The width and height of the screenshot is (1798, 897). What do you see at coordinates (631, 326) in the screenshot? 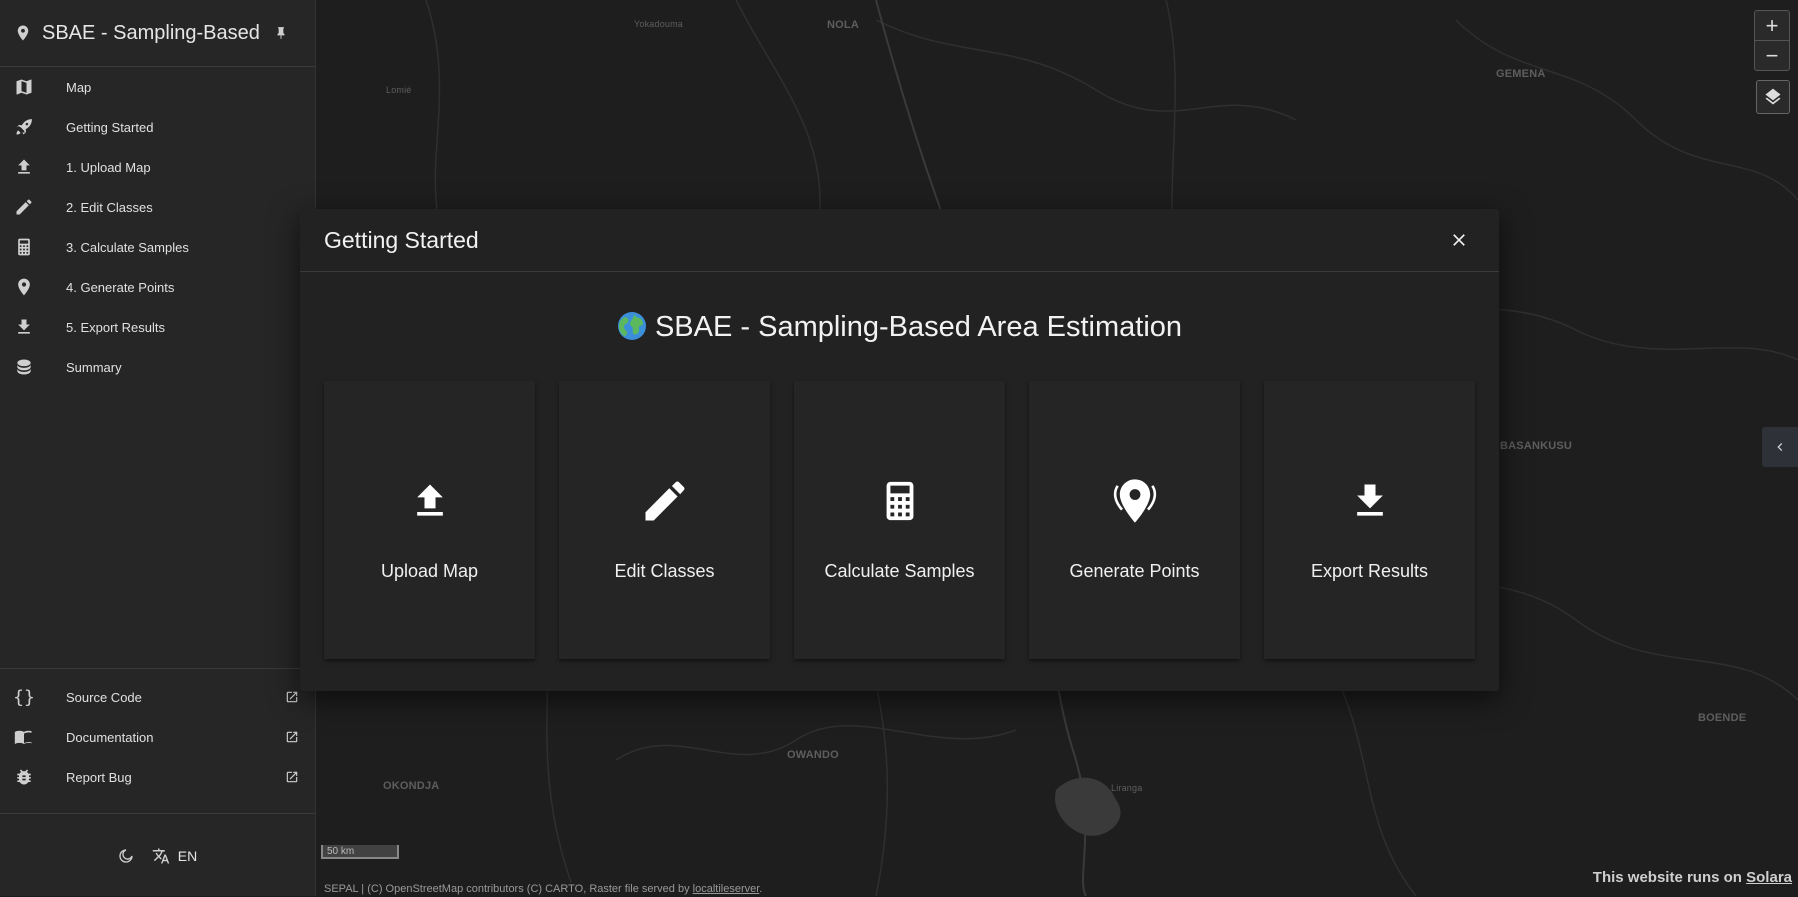
I see `globe-icon` at bounding box center [631, 326].